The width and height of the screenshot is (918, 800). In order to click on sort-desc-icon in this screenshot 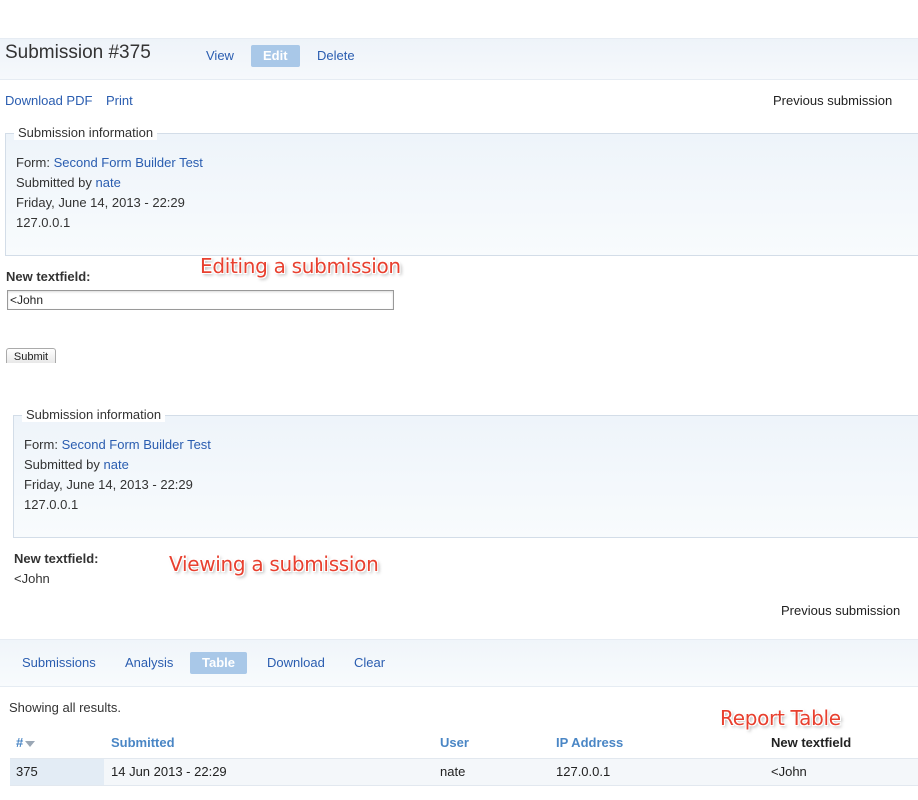, I will do `click(30, 743)`.